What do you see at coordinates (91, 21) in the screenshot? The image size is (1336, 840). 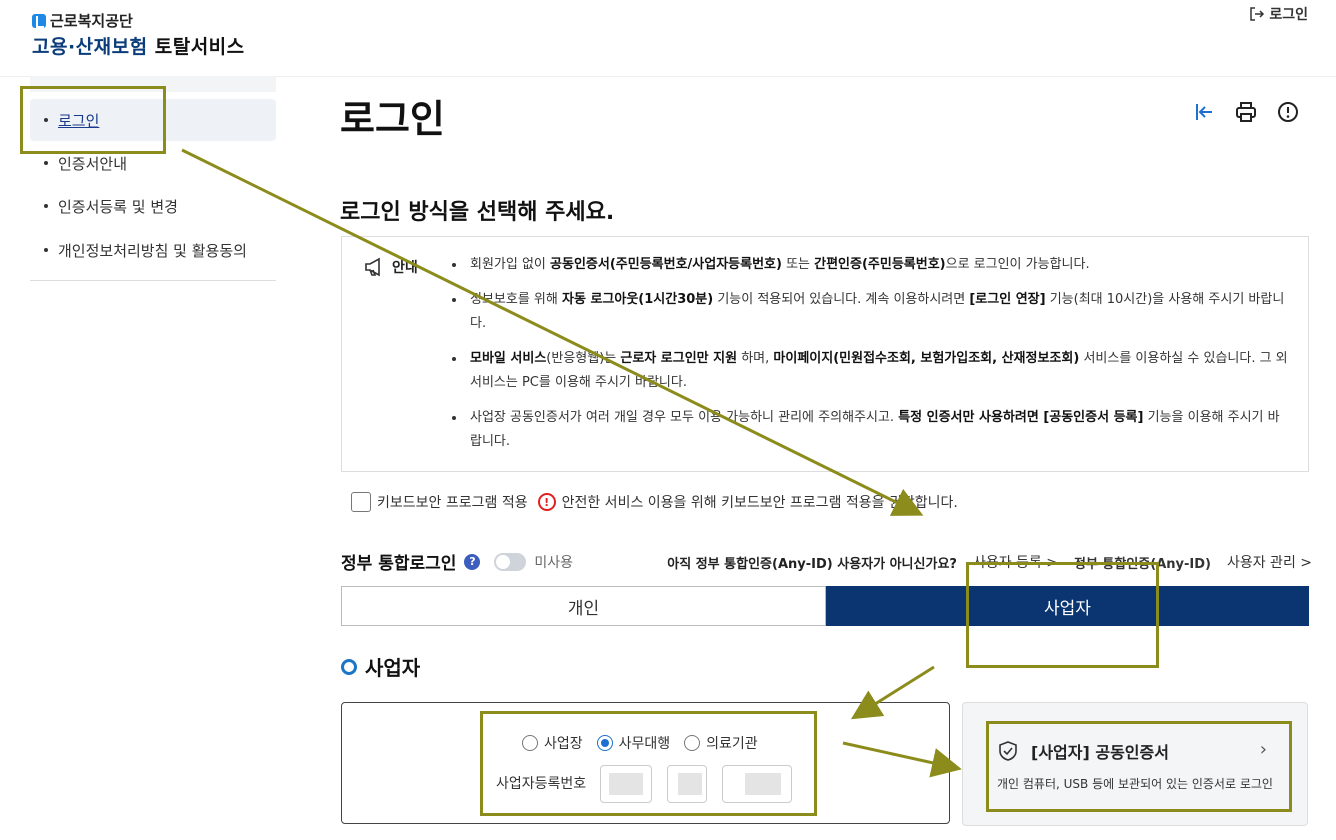 I see `org-name: 근로복지공단` at bounding box center [91, 21].